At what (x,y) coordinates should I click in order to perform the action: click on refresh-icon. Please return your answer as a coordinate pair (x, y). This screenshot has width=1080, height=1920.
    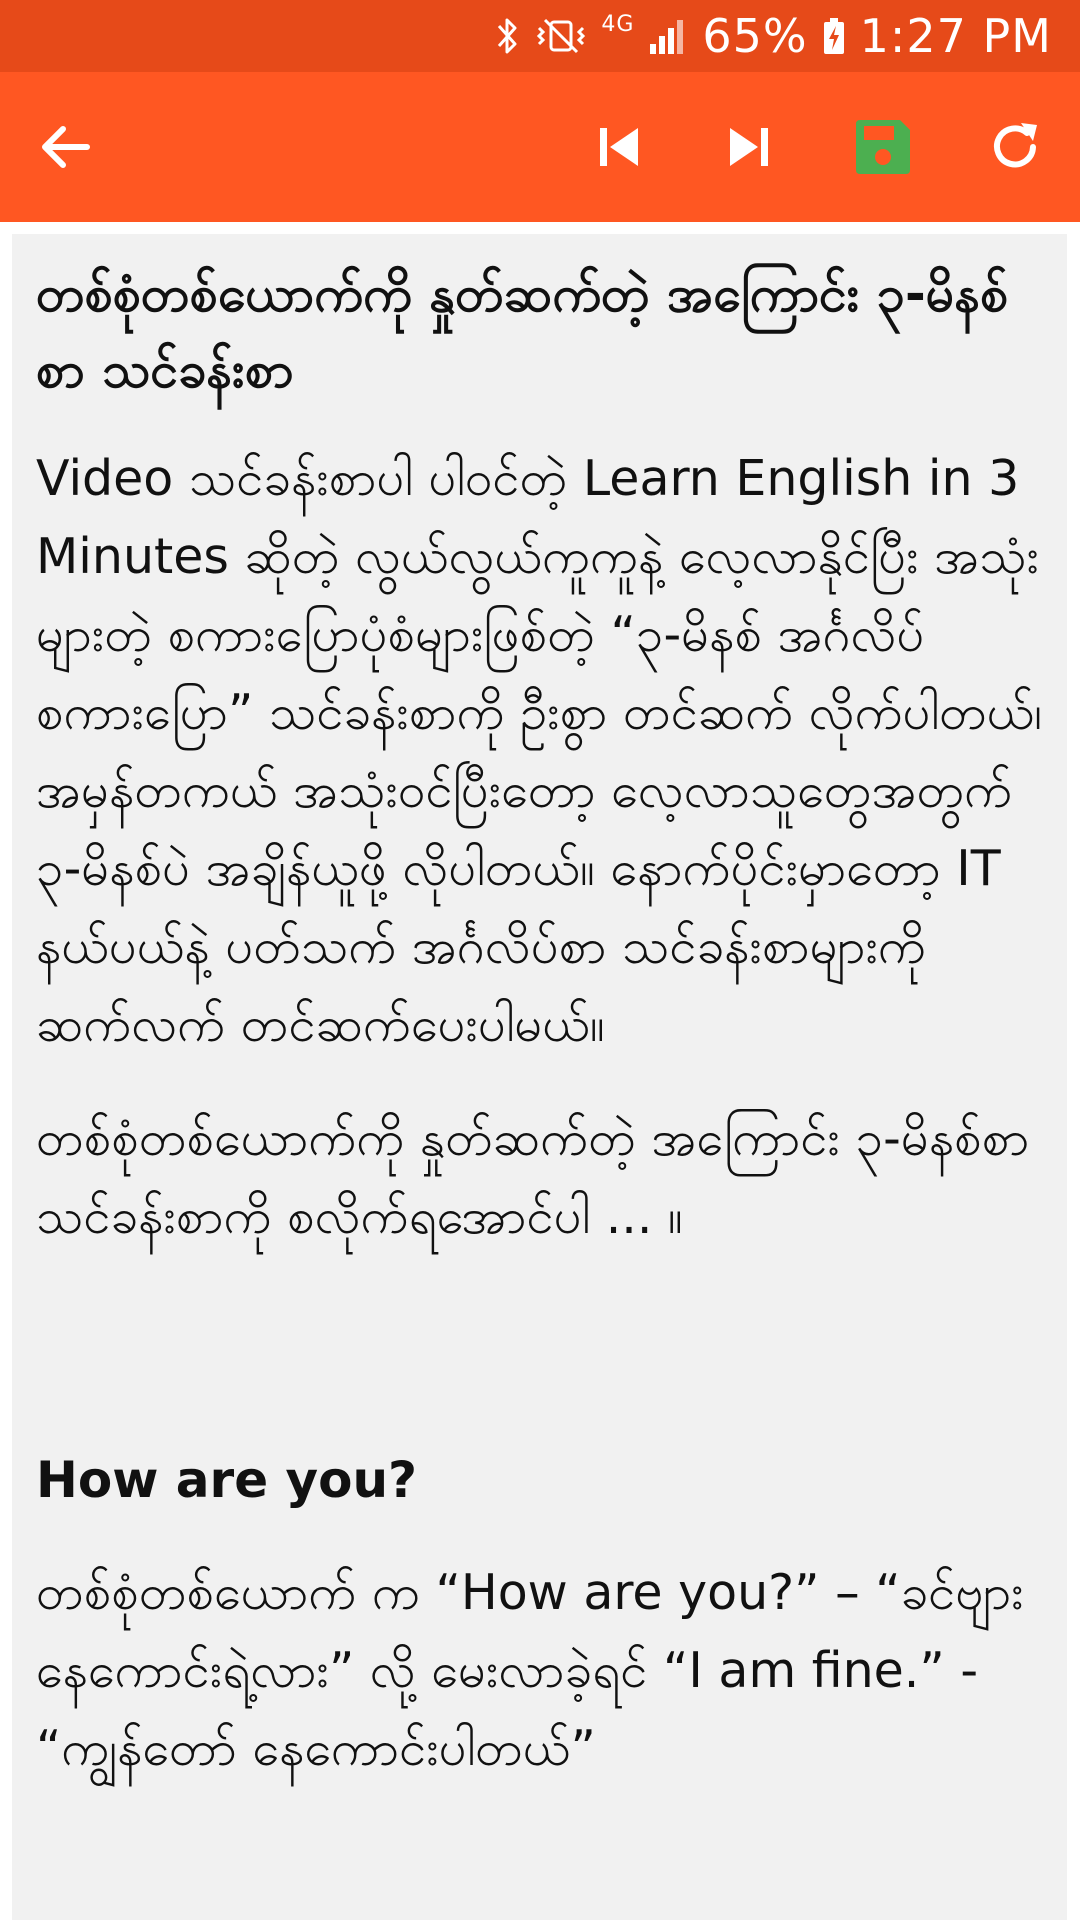
    Looking at the image, I should click on (1015, 147).